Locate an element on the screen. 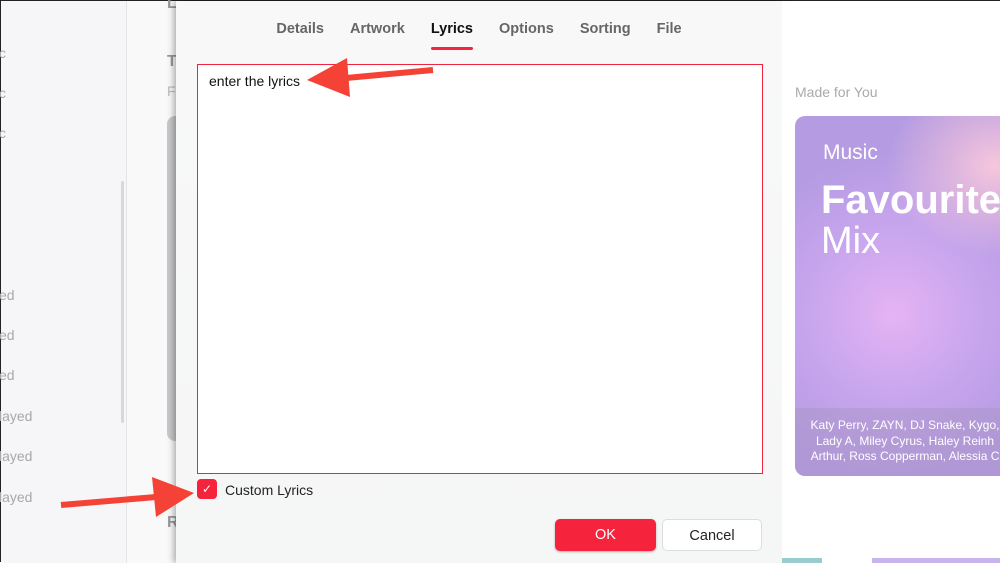 The width and height of the screenshot is (1000, 563). card-title: Favourites is located at coordinates (910, 200).